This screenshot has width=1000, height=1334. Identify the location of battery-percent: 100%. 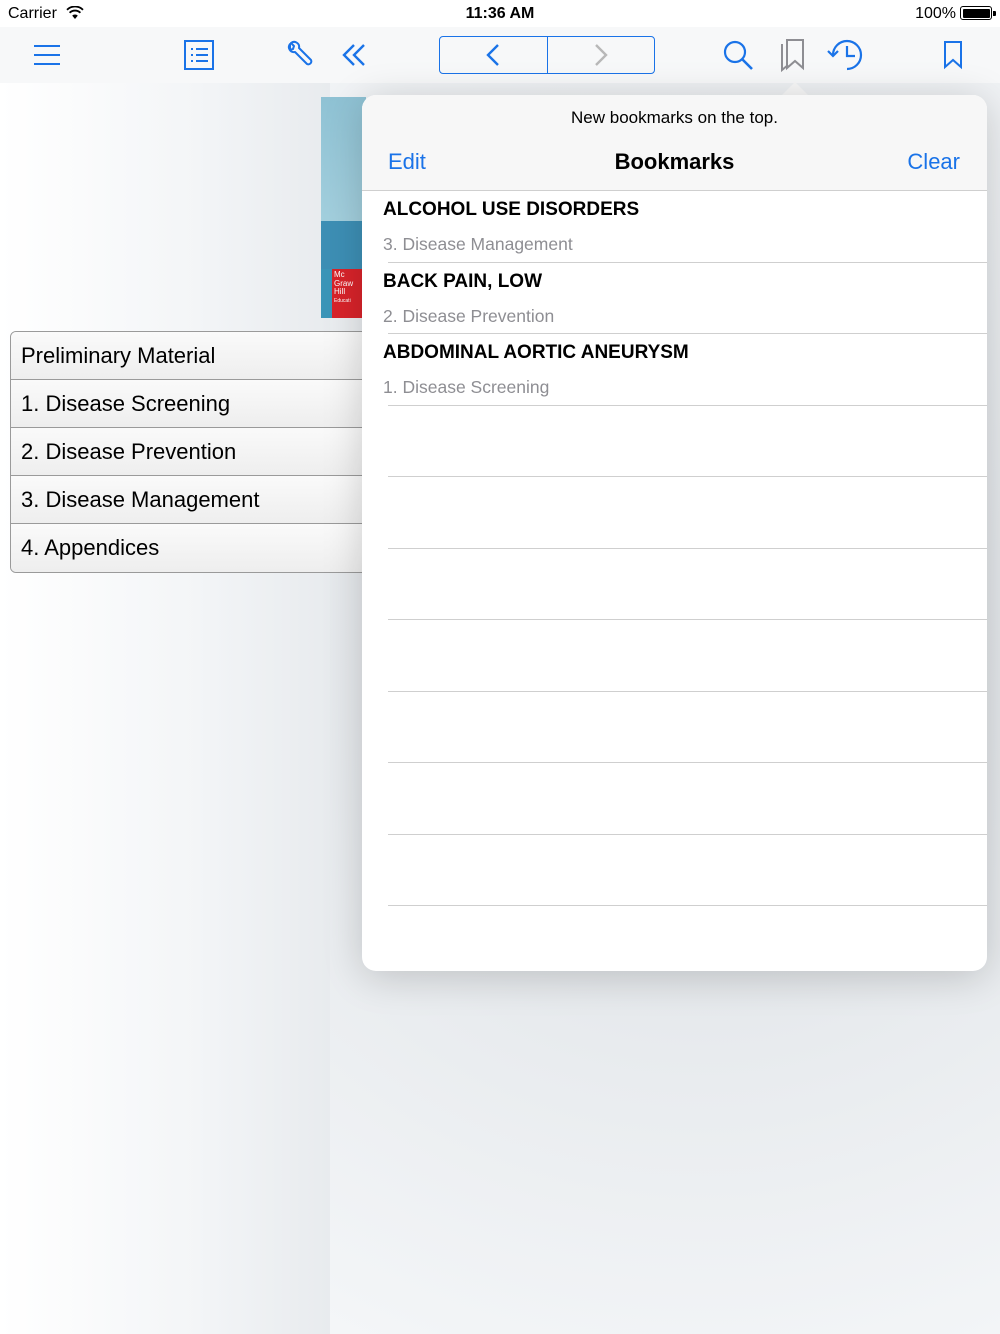
(935, 13).